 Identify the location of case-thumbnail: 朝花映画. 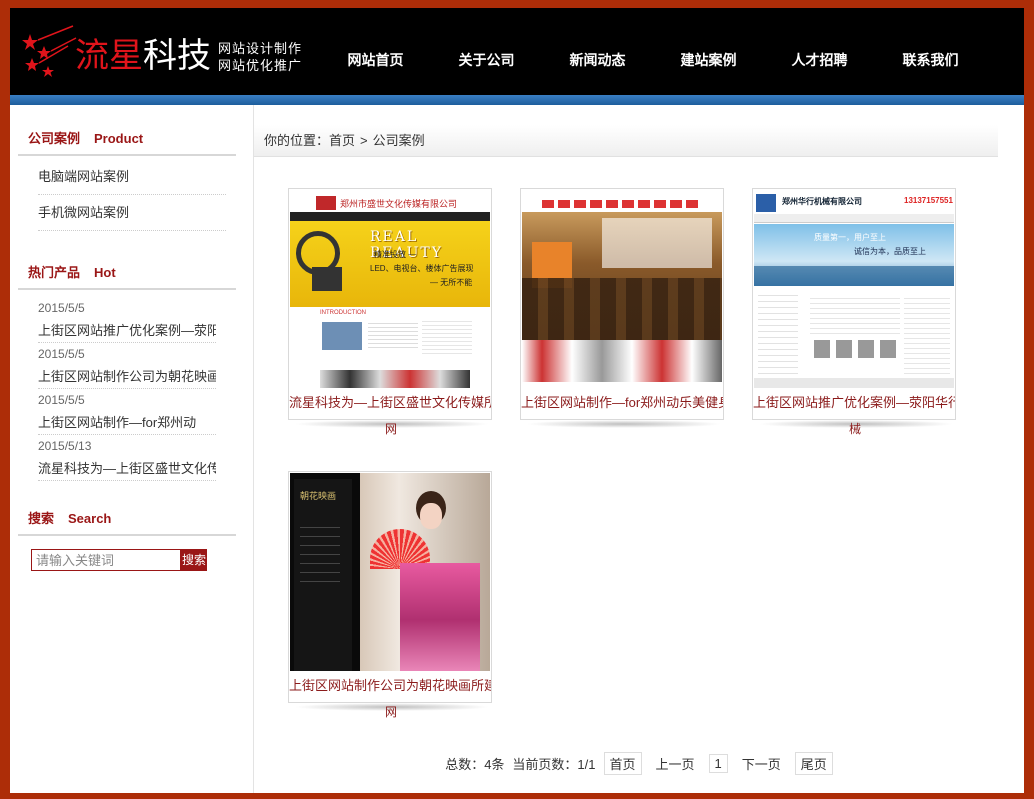
(390, 572).